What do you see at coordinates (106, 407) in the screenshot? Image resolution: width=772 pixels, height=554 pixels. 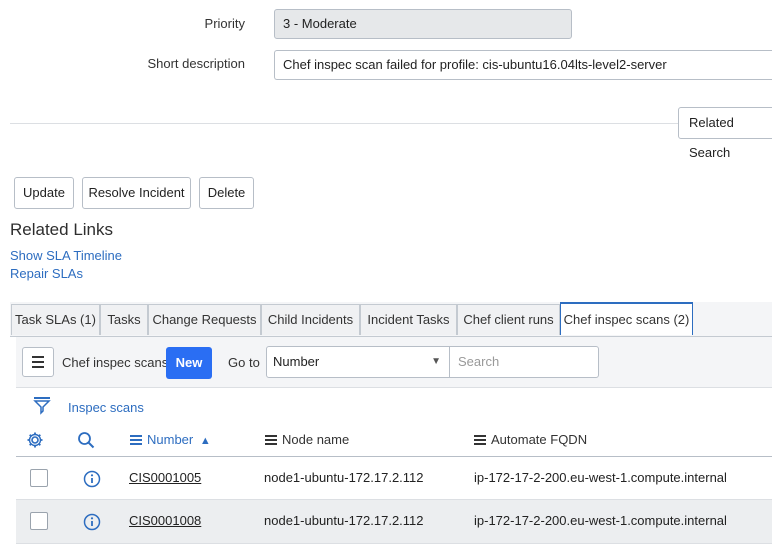 I see `filter-breadcrumb: Inspec scans` at bounding box center [106, 407].